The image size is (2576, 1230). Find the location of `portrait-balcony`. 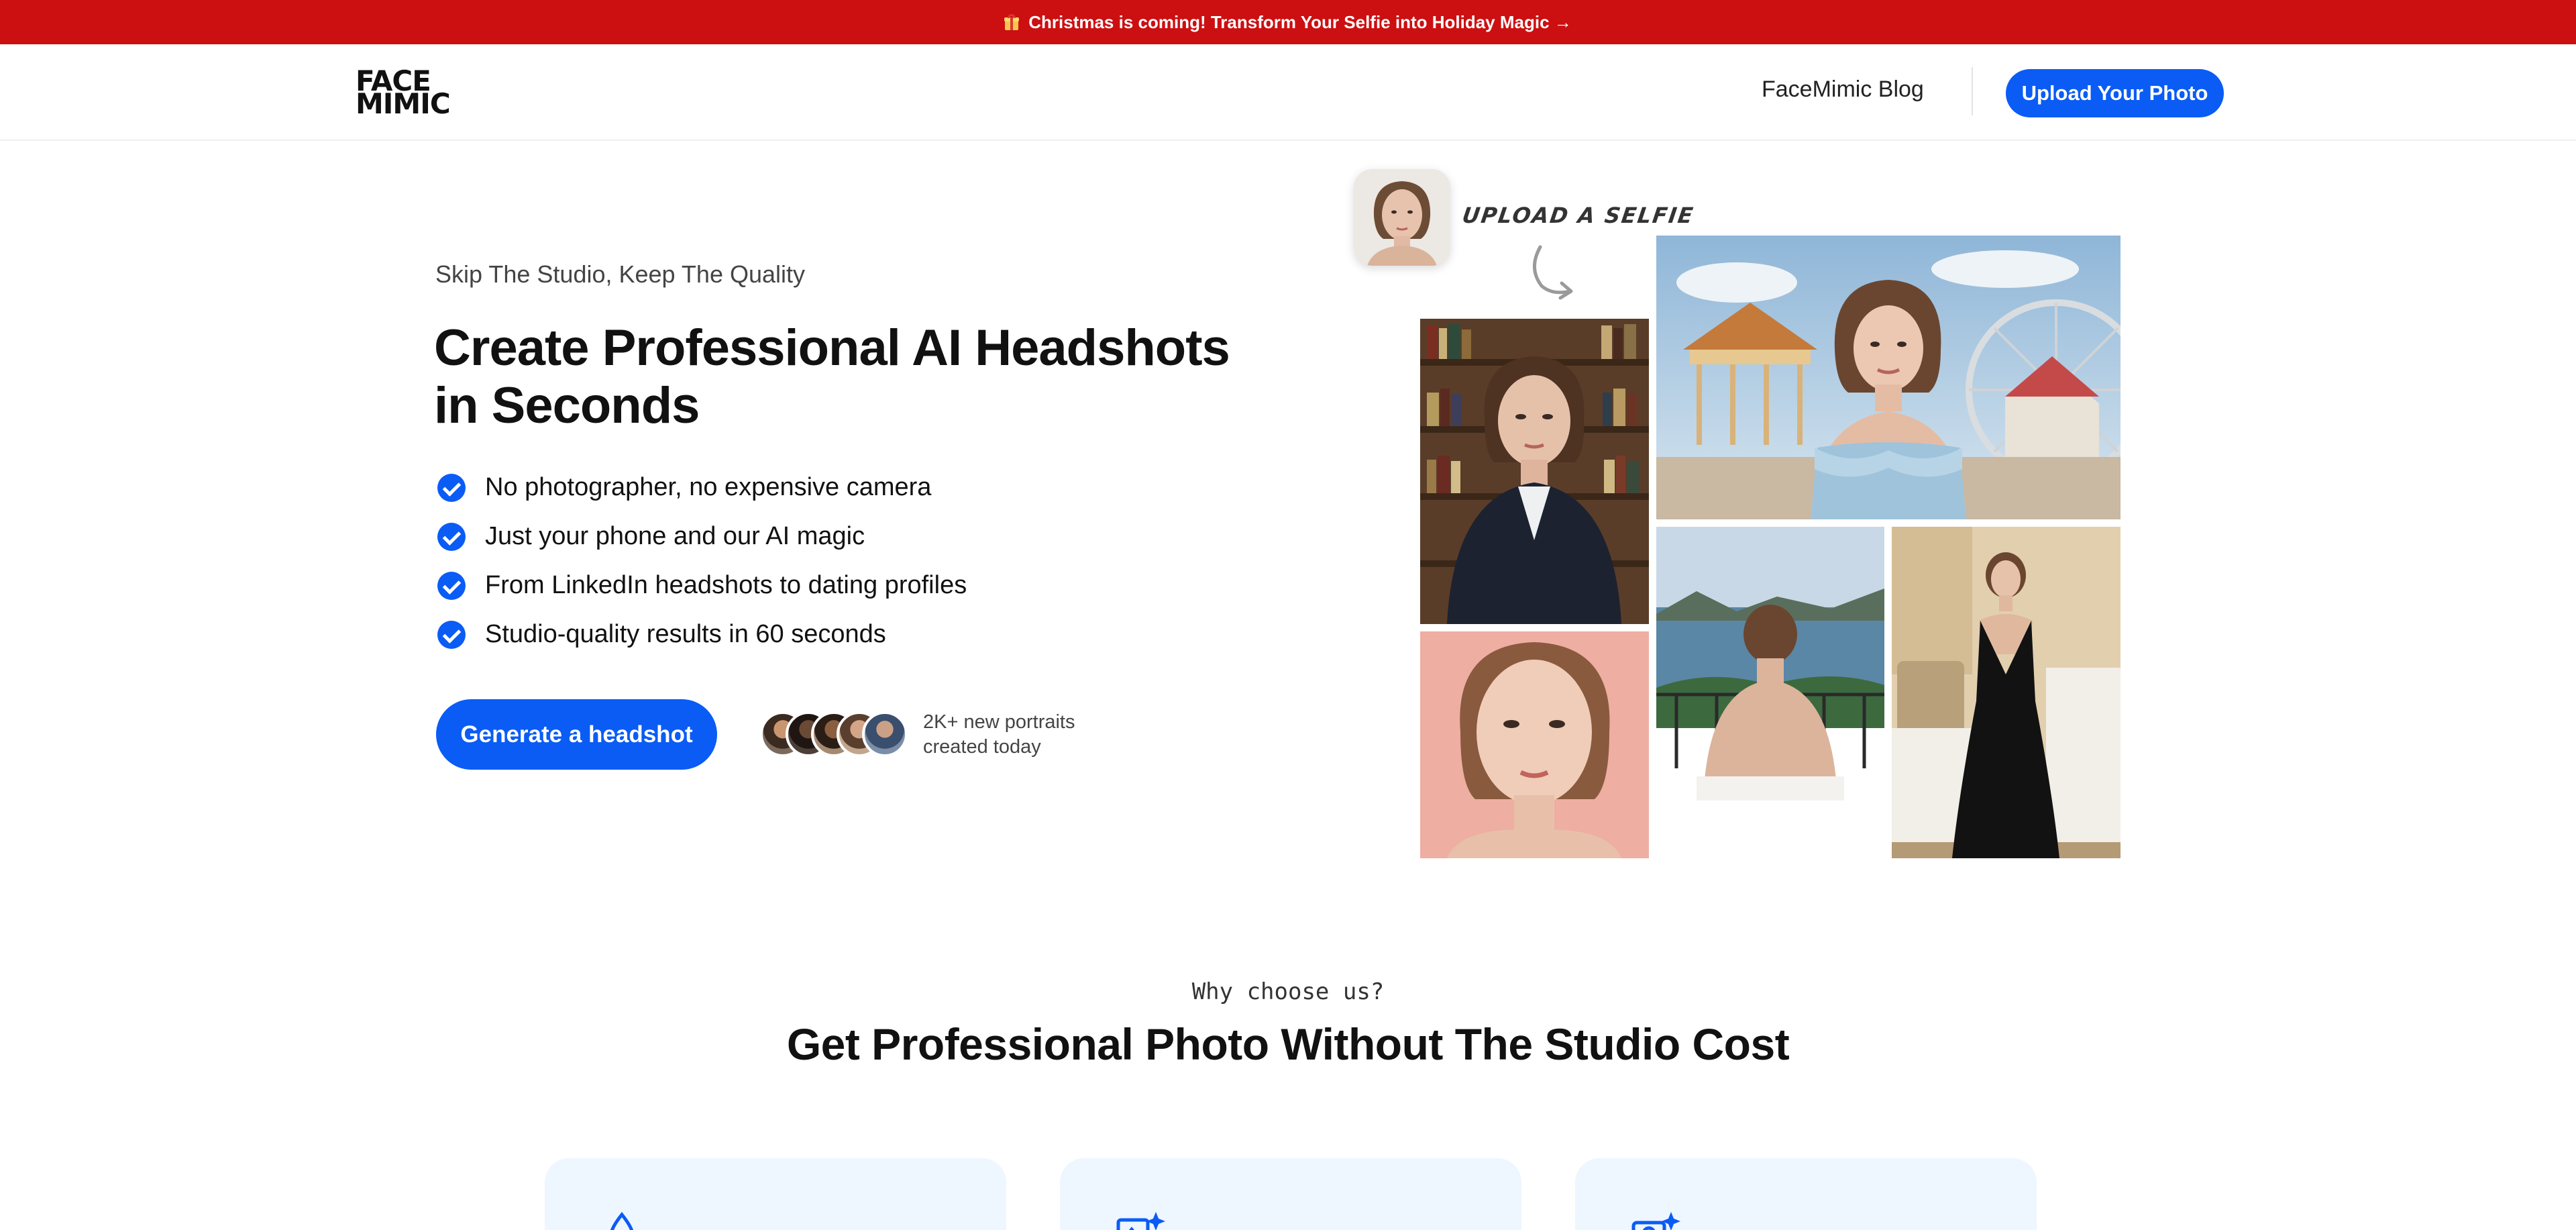

portrait-balcony is located at coordinates (1770, 664).